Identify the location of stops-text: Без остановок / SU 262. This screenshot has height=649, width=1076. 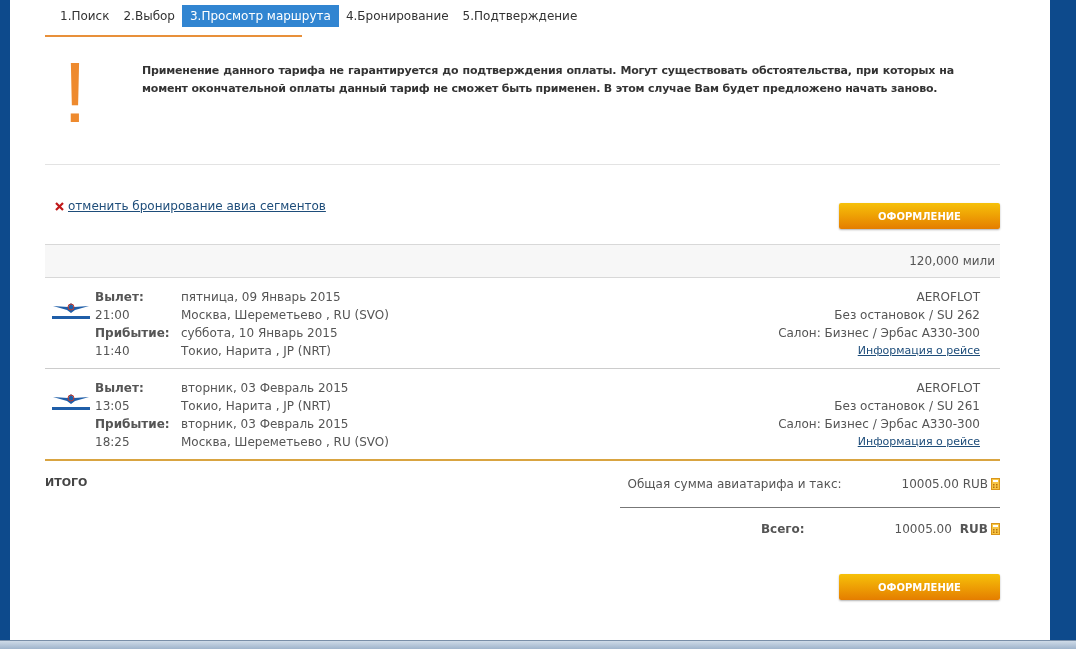
(907, 315).